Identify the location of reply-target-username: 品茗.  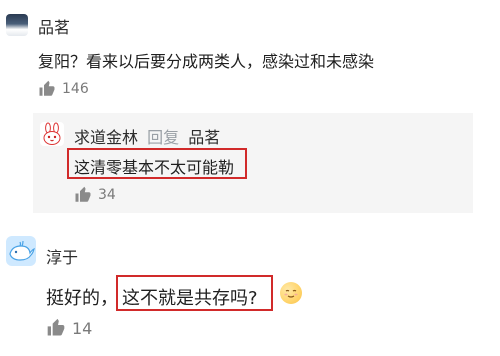
(204, 137).